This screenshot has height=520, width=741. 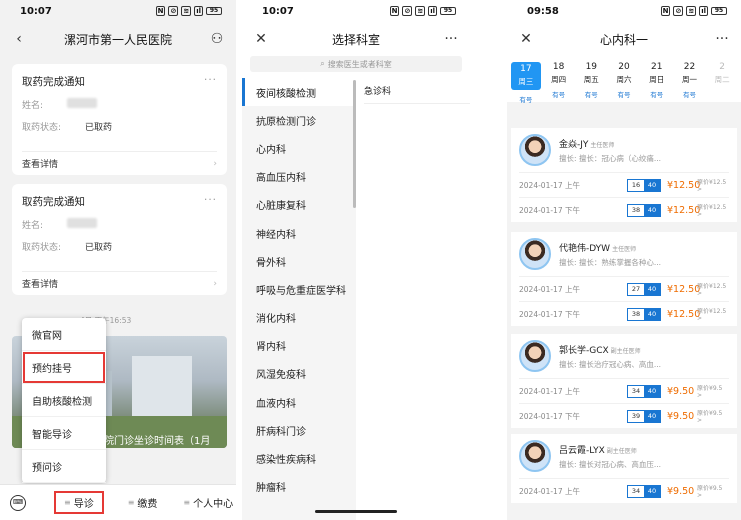 I want to click on slot-time: 2024-01-17 下午, so click(x=549, y=210).